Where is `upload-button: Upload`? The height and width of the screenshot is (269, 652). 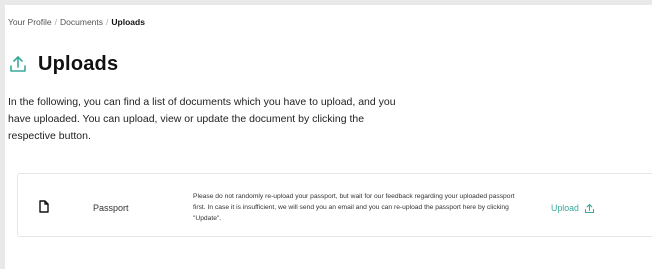 upload-button: Upload is located at coordinates (573, 208).